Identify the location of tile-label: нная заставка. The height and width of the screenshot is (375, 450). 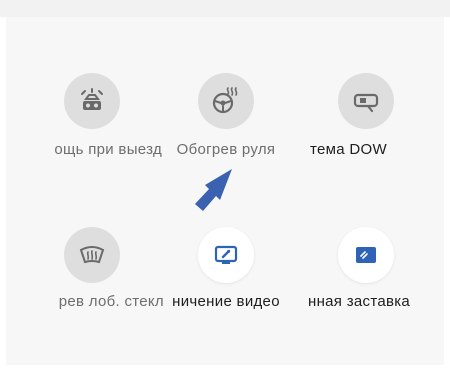
(359, 301).